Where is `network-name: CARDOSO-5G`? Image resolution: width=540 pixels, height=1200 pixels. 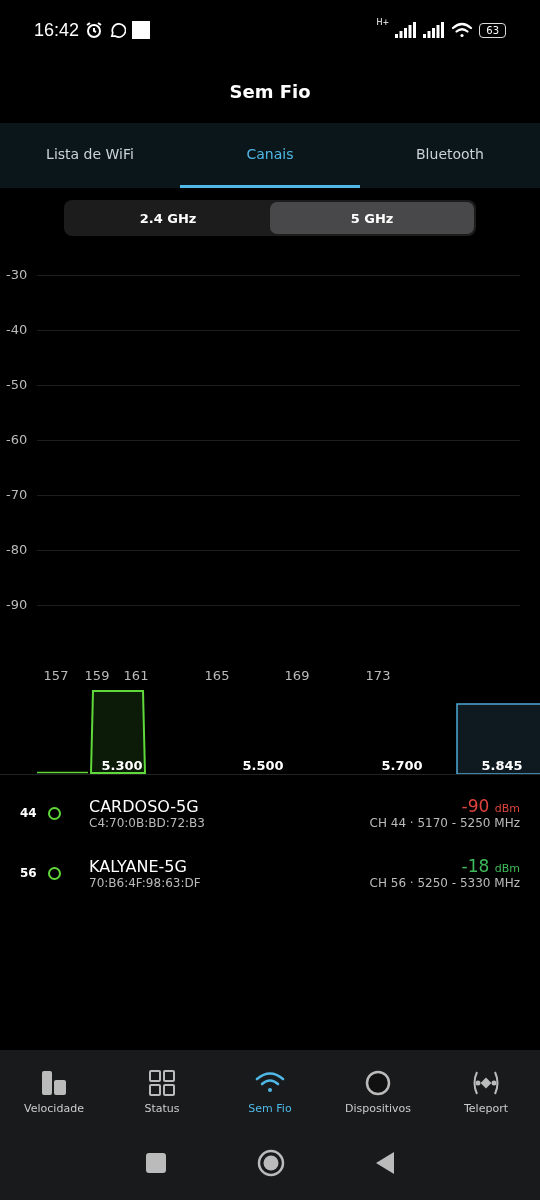
network-name: CARDOSO-5G is located at coordinates (144, 806).